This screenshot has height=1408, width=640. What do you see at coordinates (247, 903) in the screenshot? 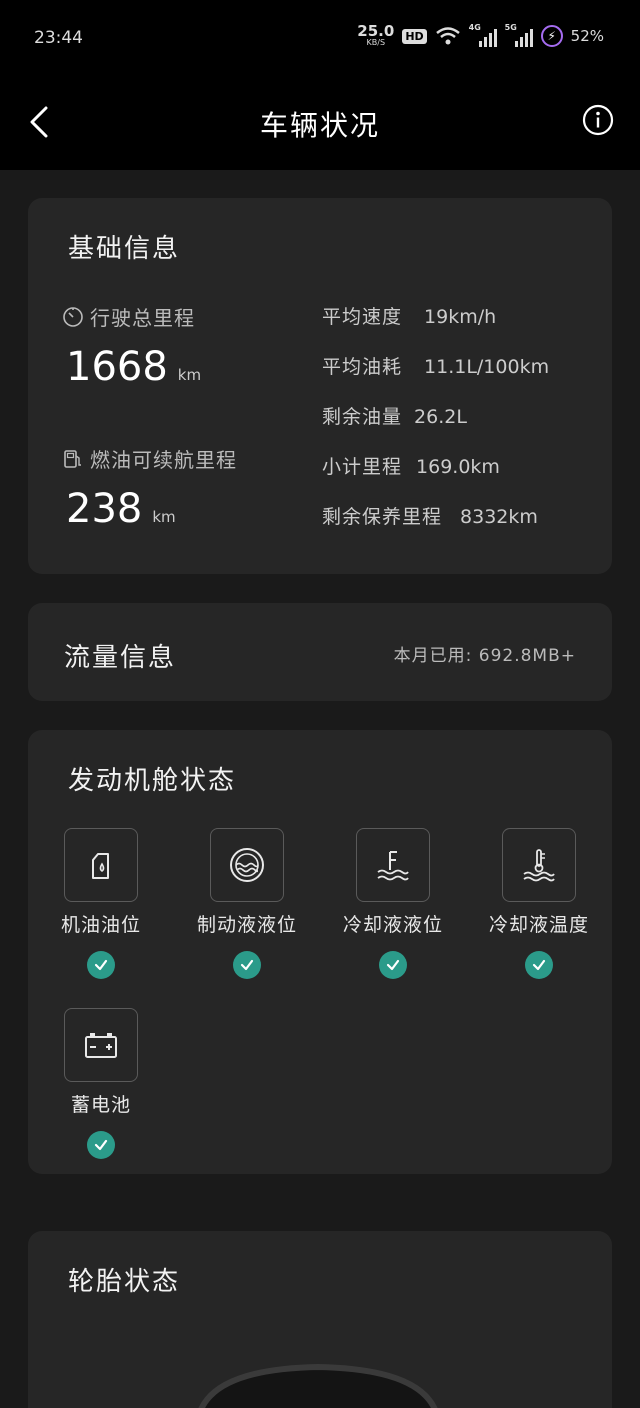
I see `engine-item-brake-fluid: 制动液液位` at bounding box center [247, 903].